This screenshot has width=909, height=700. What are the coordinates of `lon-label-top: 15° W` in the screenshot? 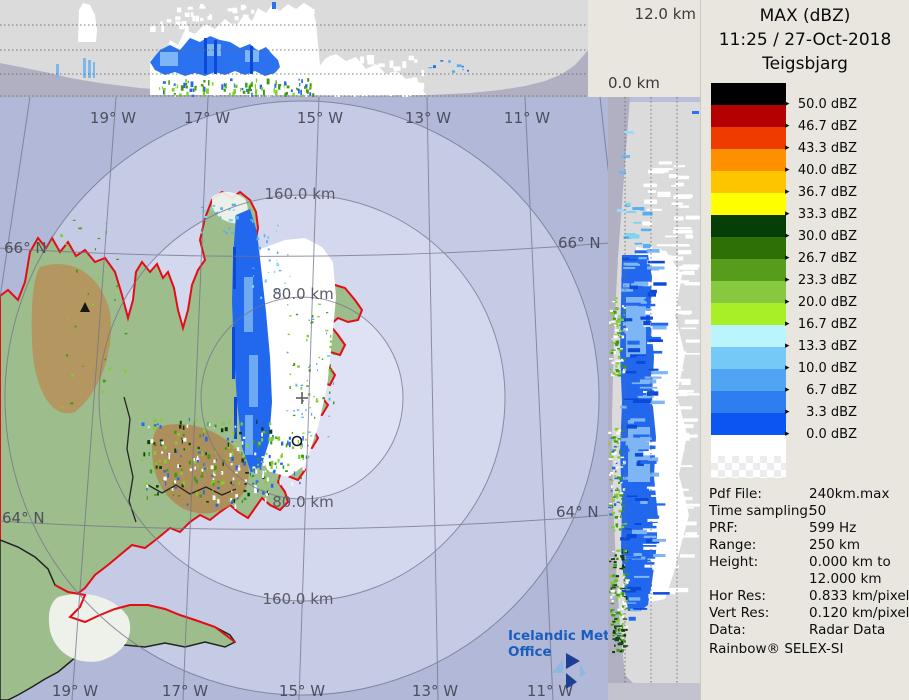 It's located at (320, 118).